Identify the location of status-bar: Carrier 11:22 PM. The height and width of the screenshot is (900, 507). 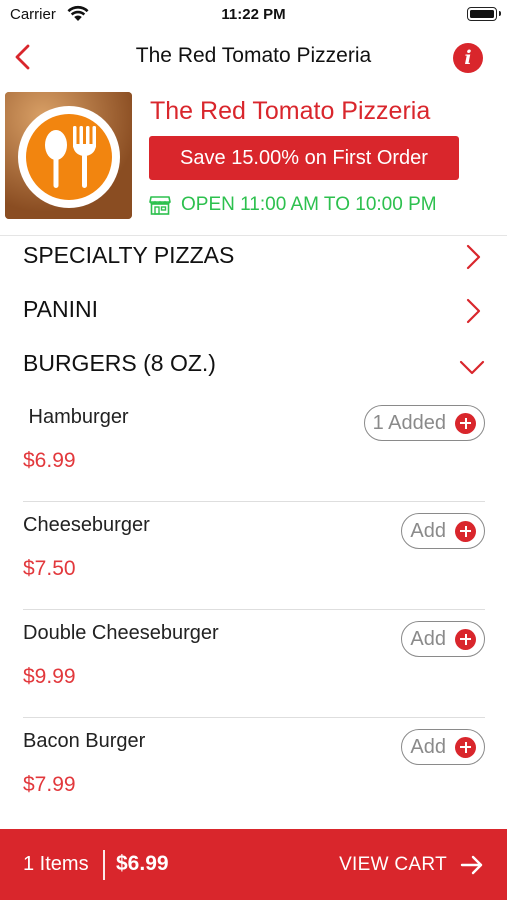
(253, 16).